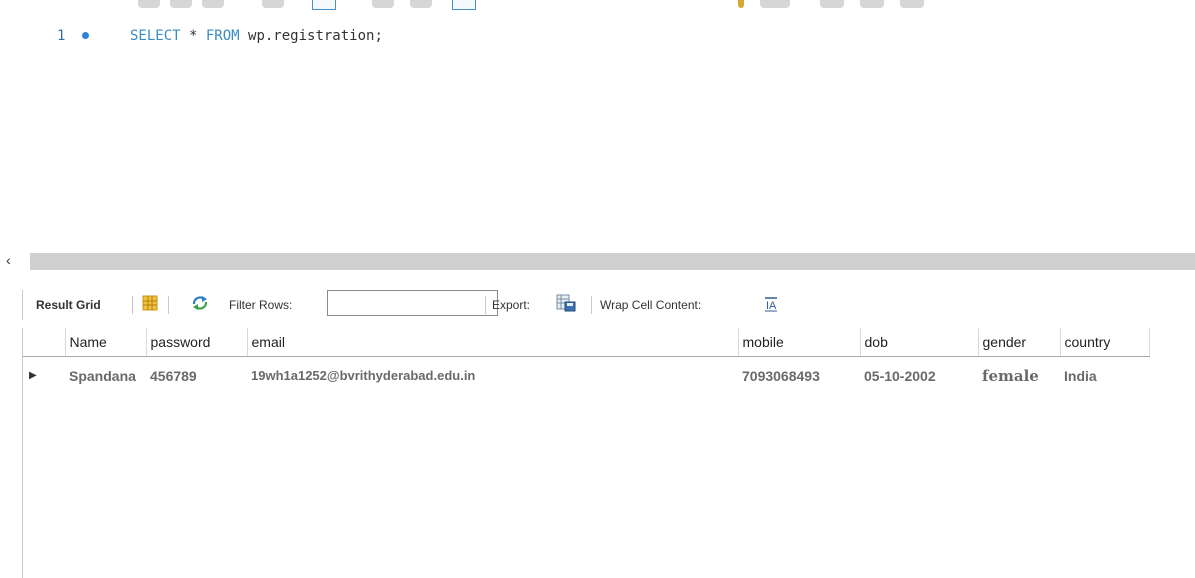 The width and height of the screenshot is (1195, 578). Describe the element at coordinates (511, 305) in the screenshot. I see `export-label: Export:` at that location.